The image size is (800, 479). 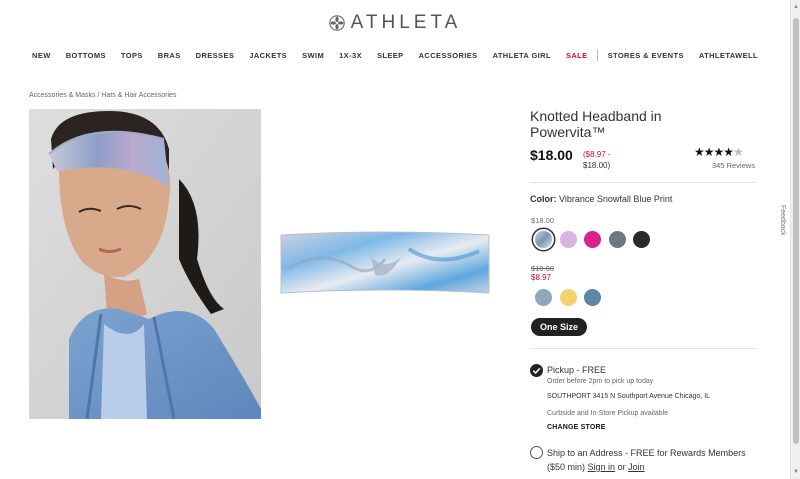 I want to click on pickup-time: Order before 2pm to pick up today, so click(x=600, y=381).